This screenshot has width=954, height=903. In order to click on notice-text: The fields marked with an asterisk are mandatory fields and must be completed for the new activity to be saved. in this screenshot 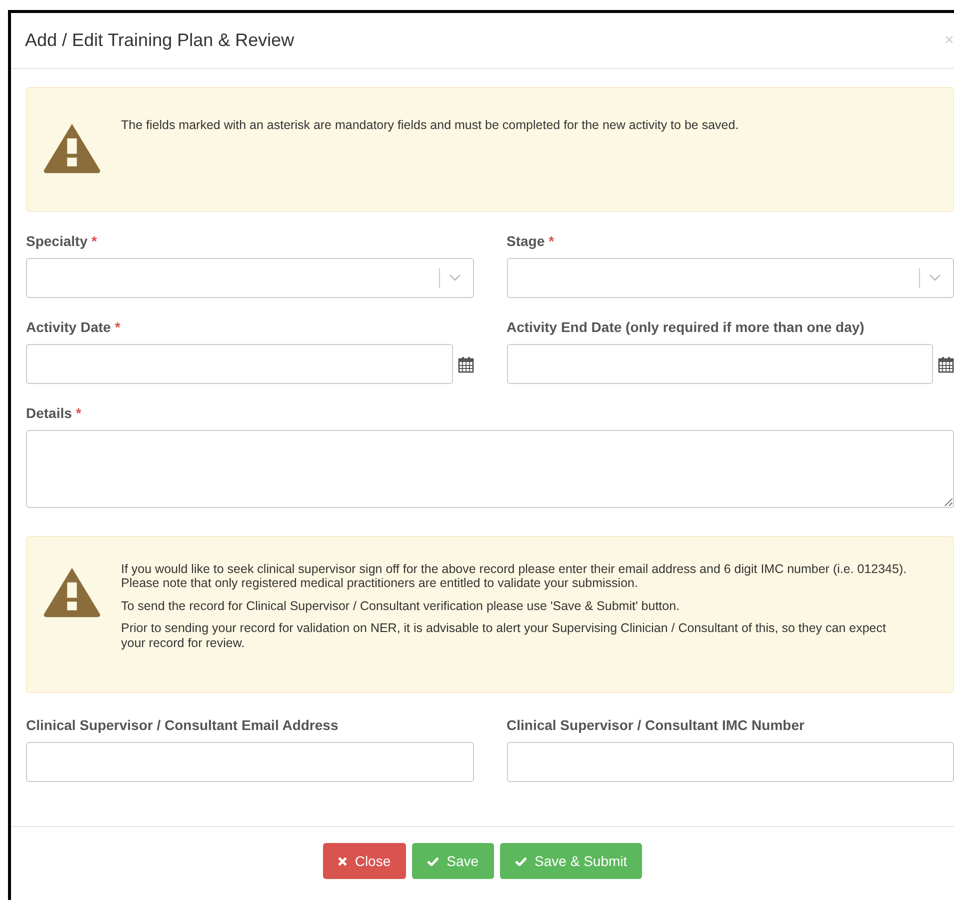, I will do `click(430, 125)`.